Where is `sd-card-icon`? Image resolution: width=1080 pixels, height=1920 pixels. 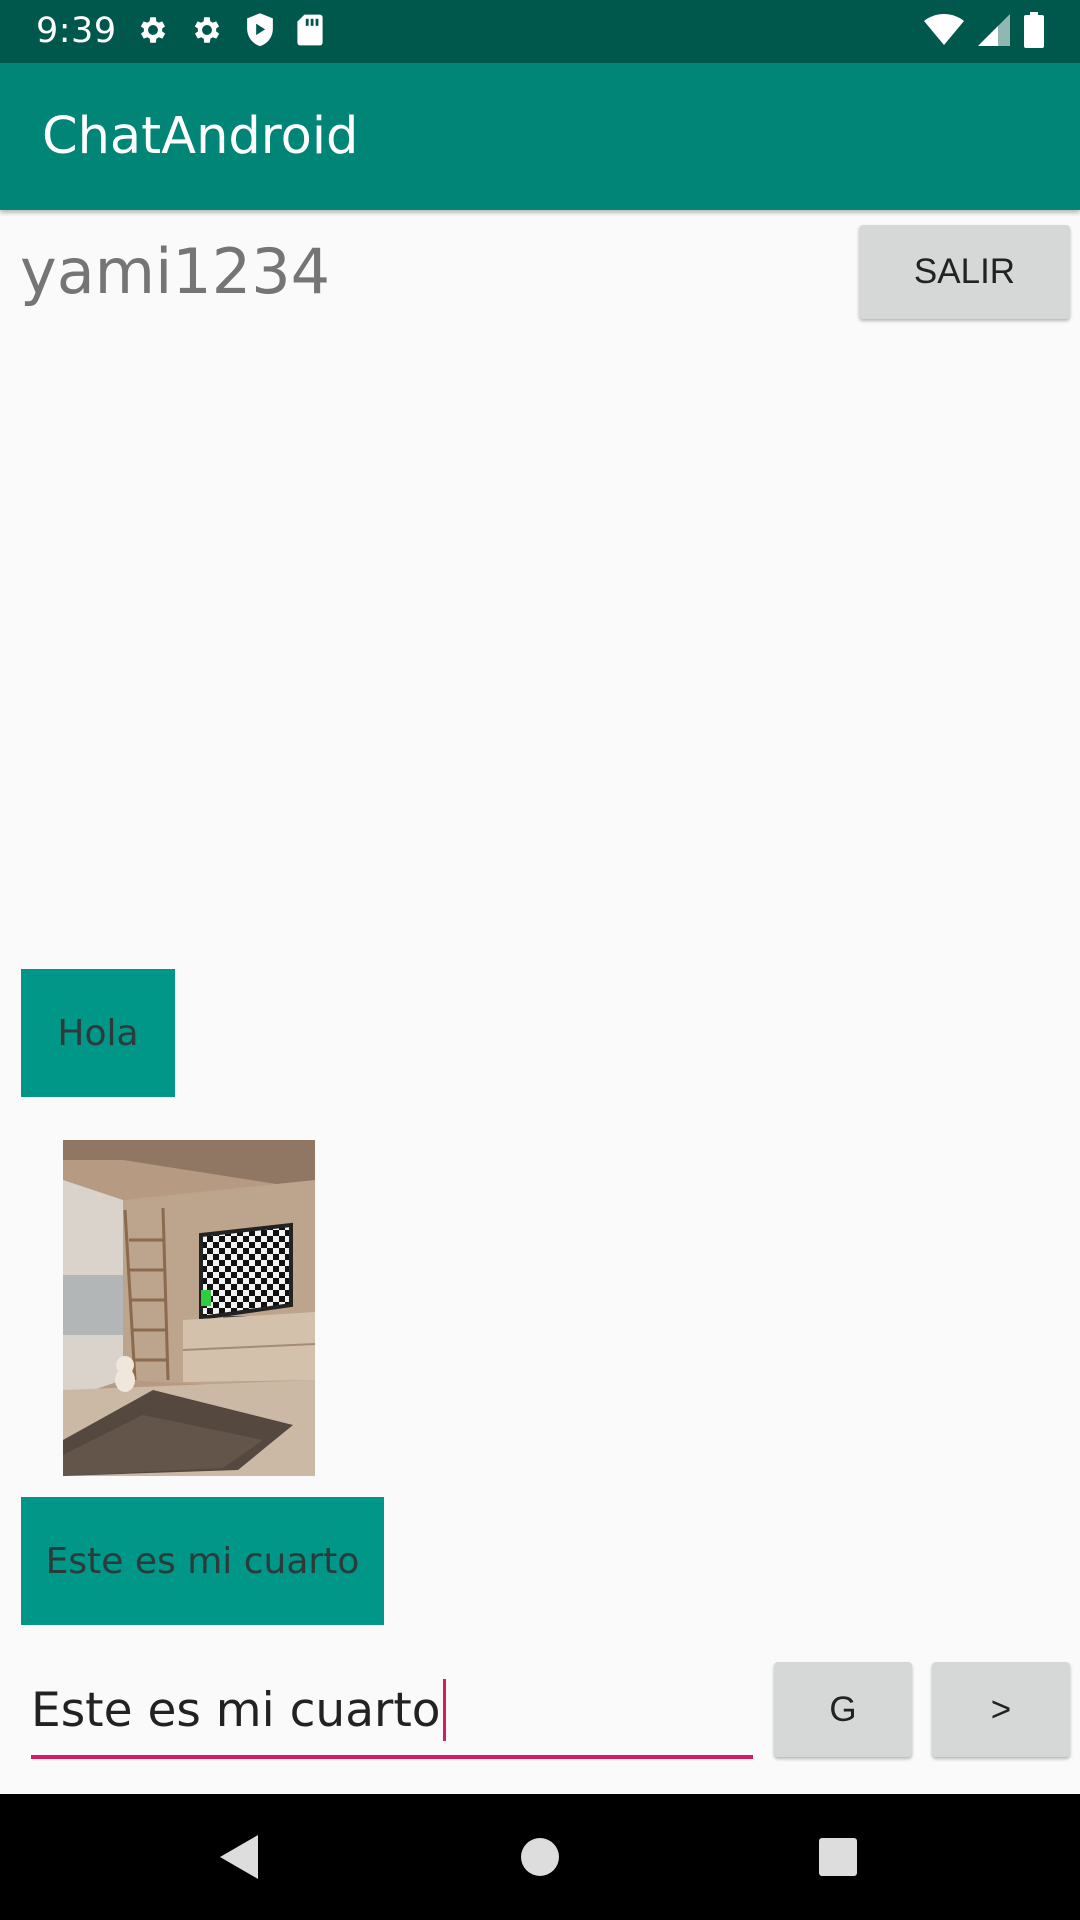
sd-card-icon is located at coordinates (310, 32).